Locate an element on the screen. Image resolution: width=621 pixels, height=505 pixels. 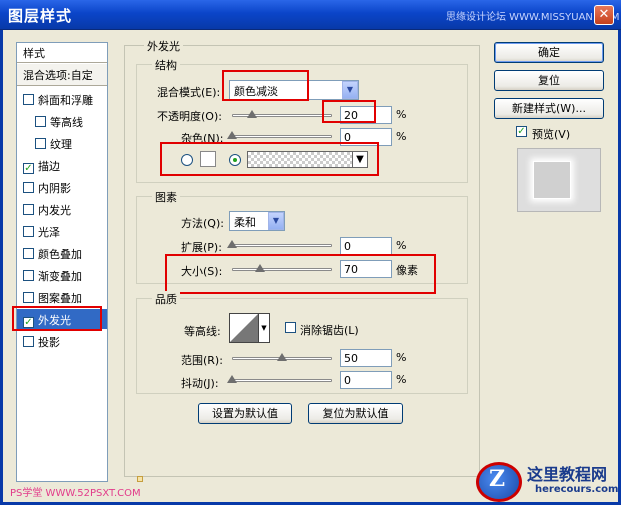
style-list-item: 渐变叠加 is located at coordinates (62, 275).